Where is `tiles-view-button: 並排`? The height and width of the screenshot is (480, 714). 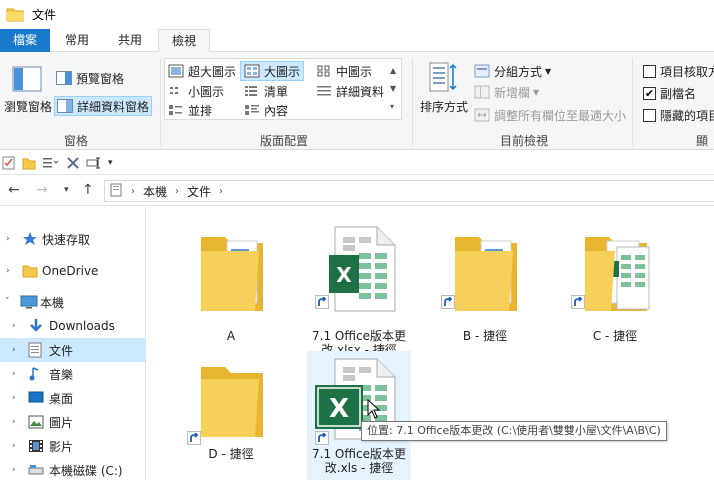 tiles-view-button: 並排 is located at coordinates (190, 110).